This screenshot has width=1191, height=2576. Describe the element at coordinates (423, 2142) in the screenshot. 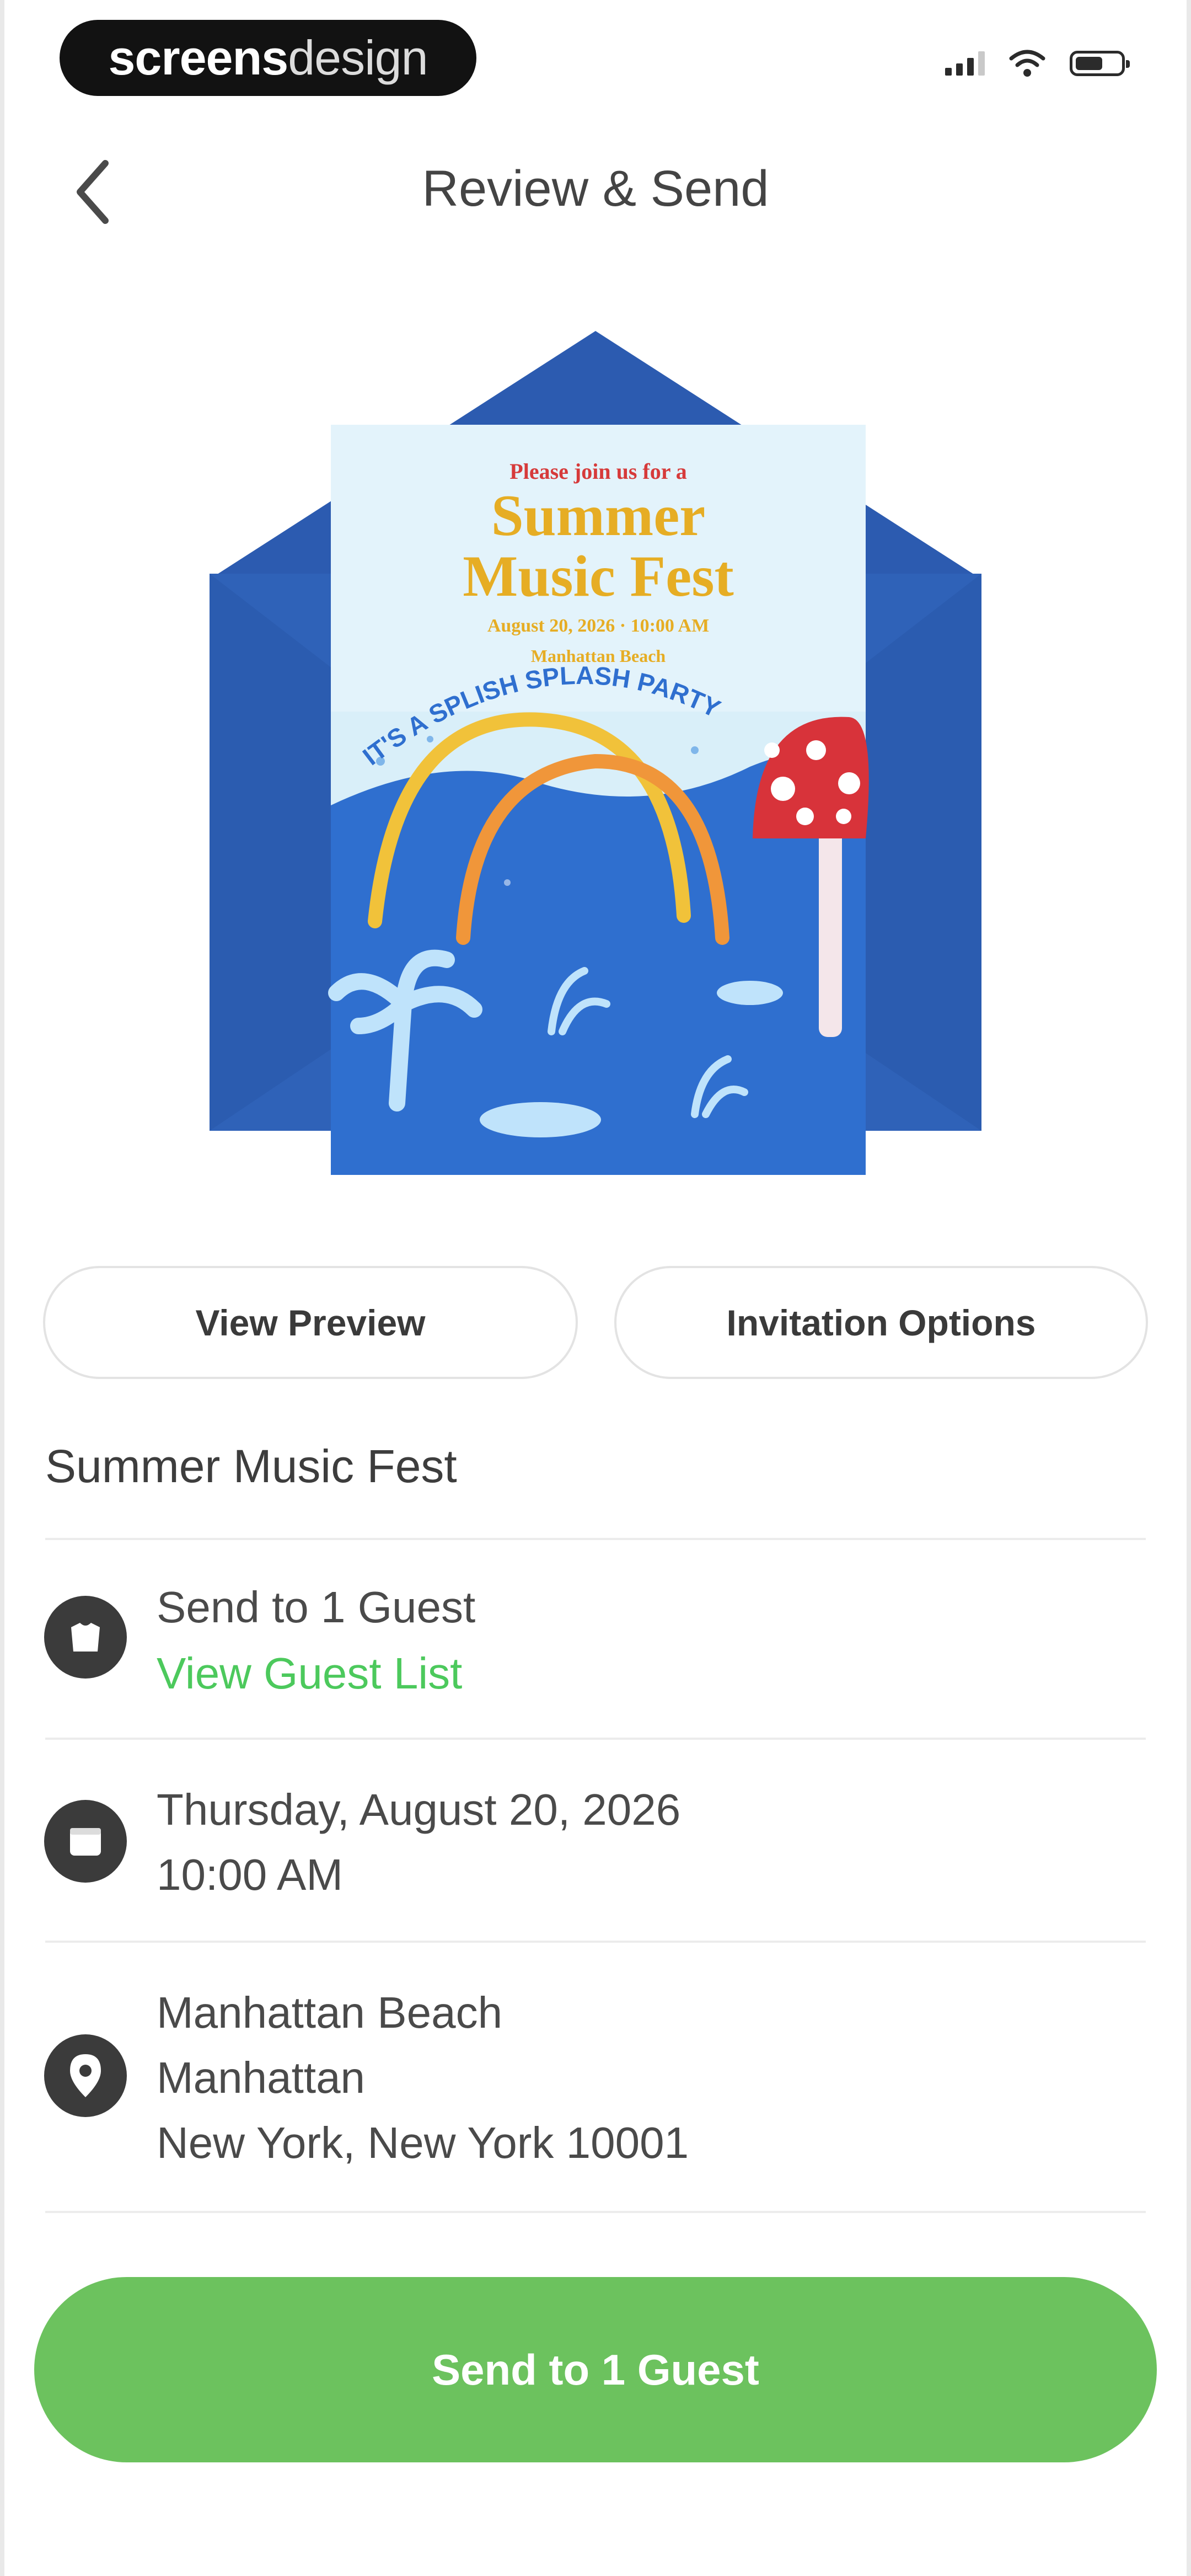

I see `location-line3: New York, New York 10001` at that location.